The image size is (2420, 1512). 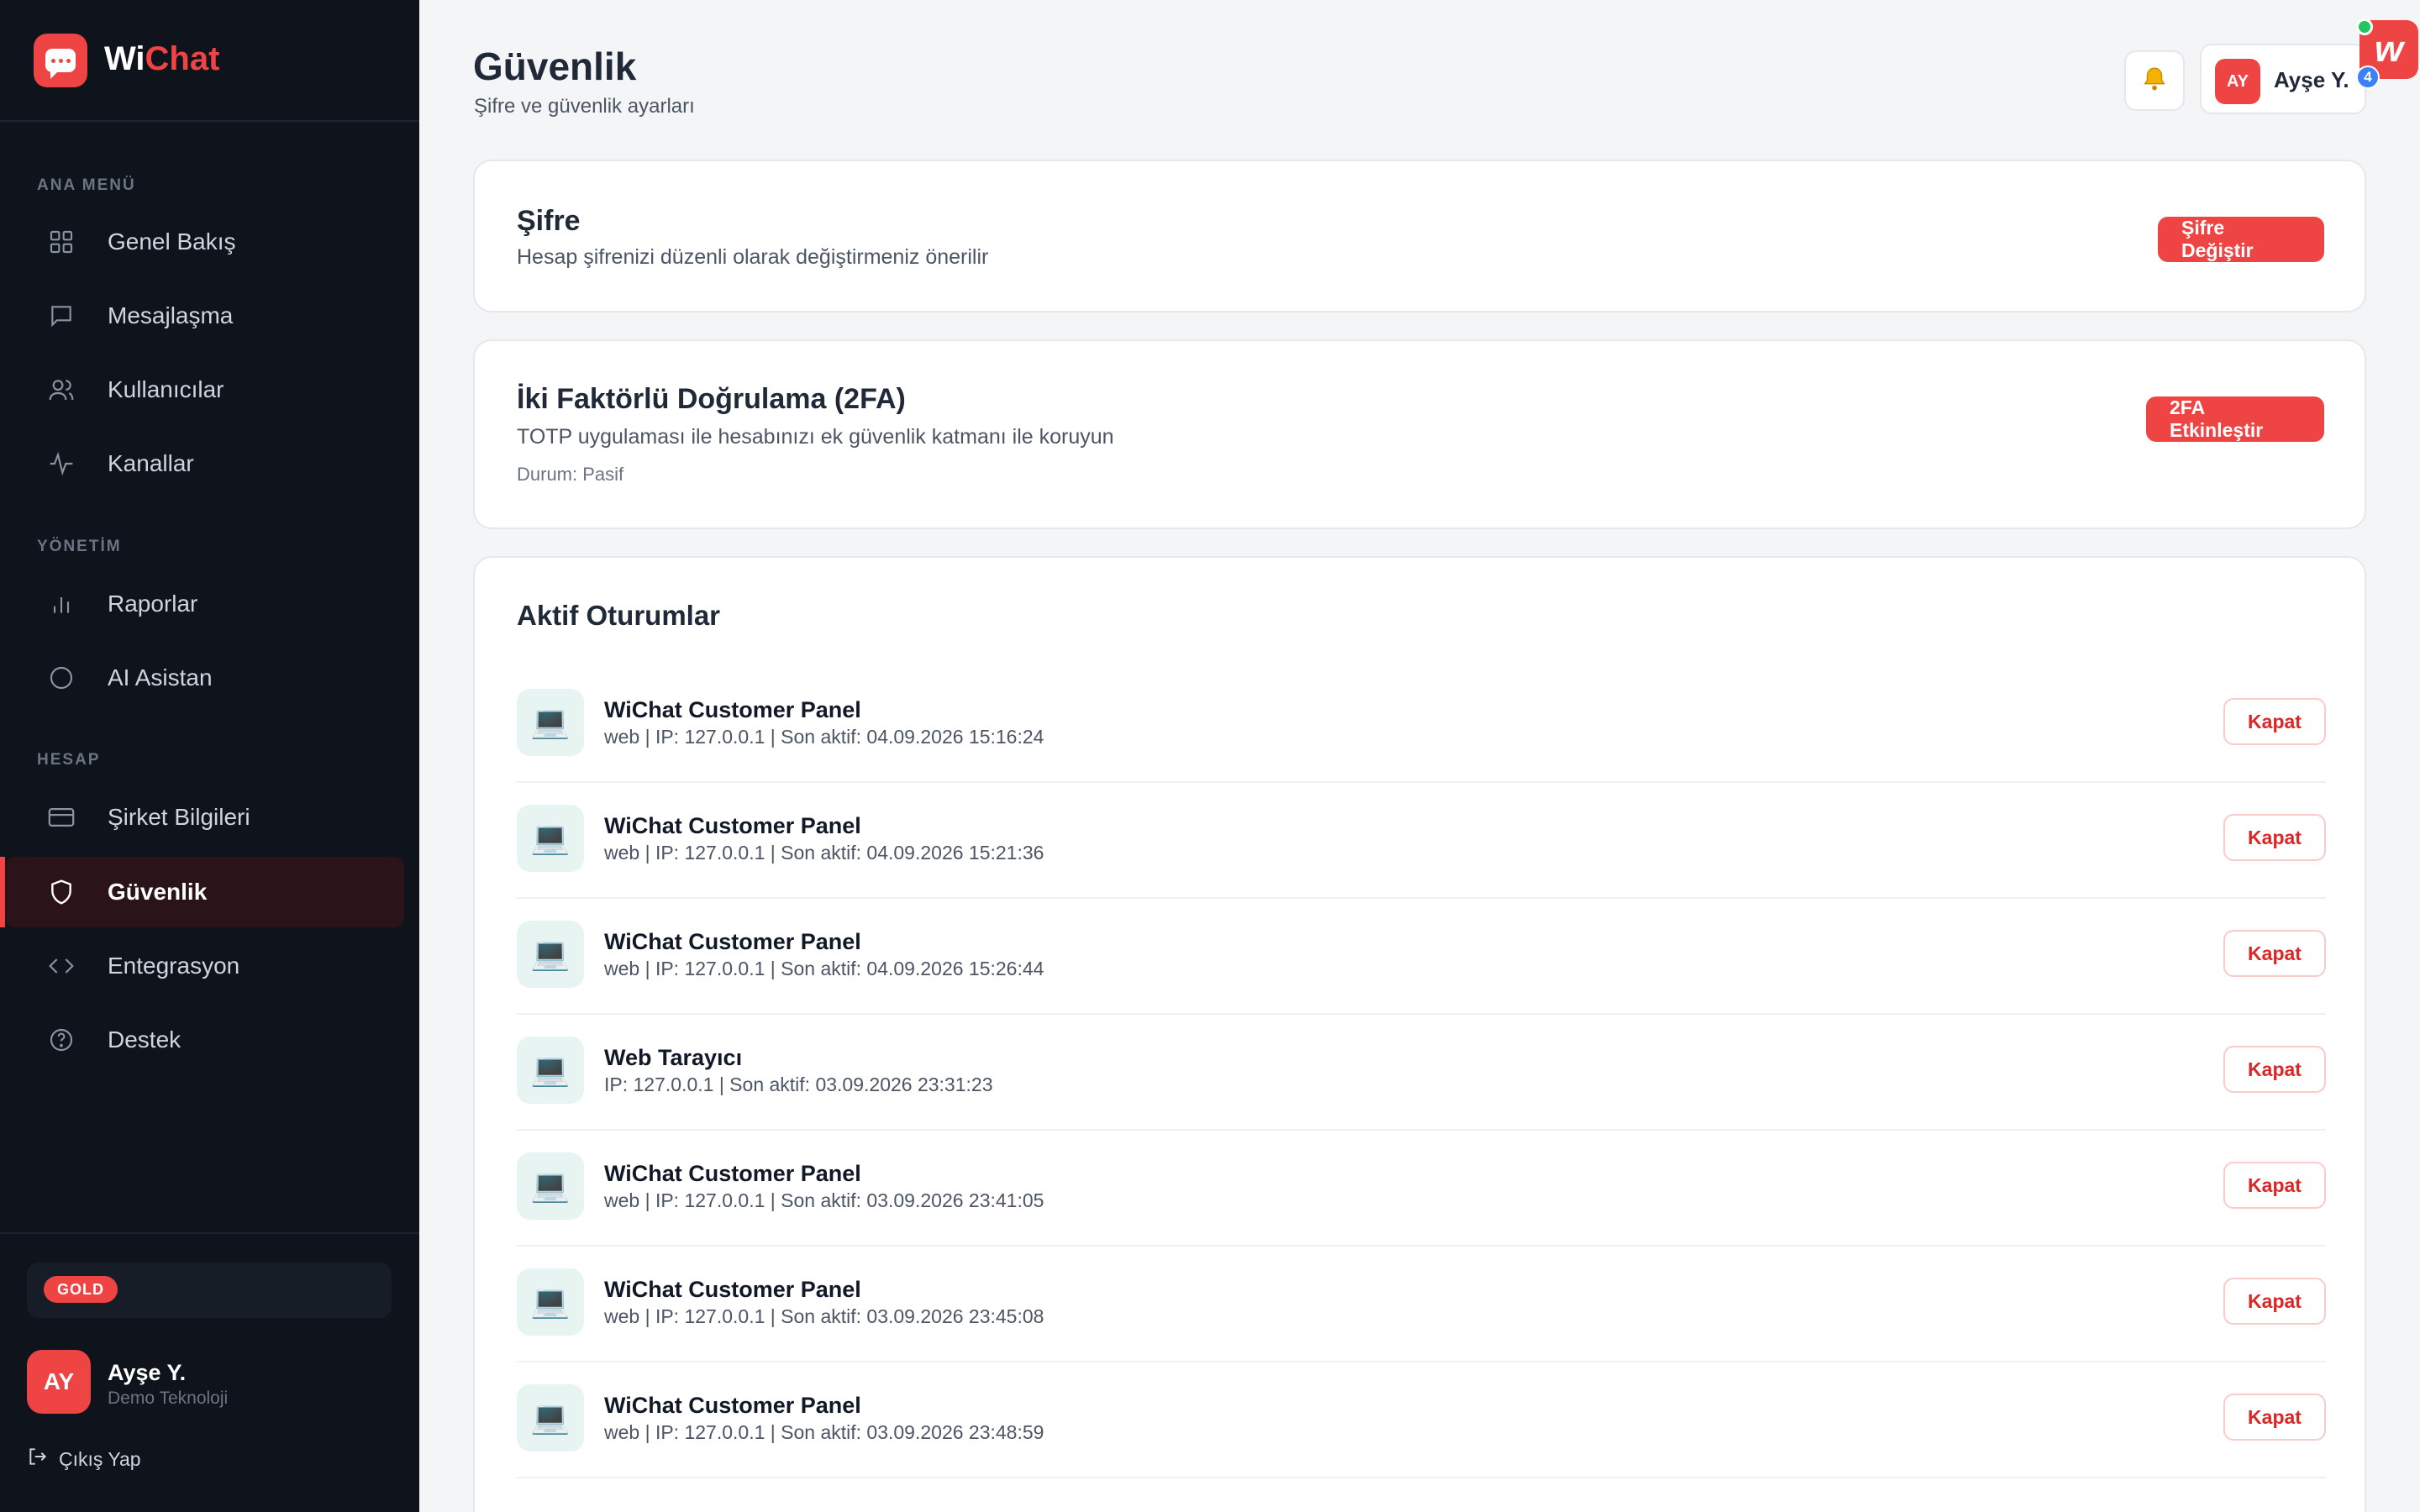 What do you see at coordinates (62, 817) in the screenshot?
I see `card-icon` at bounding box center [62, 817].